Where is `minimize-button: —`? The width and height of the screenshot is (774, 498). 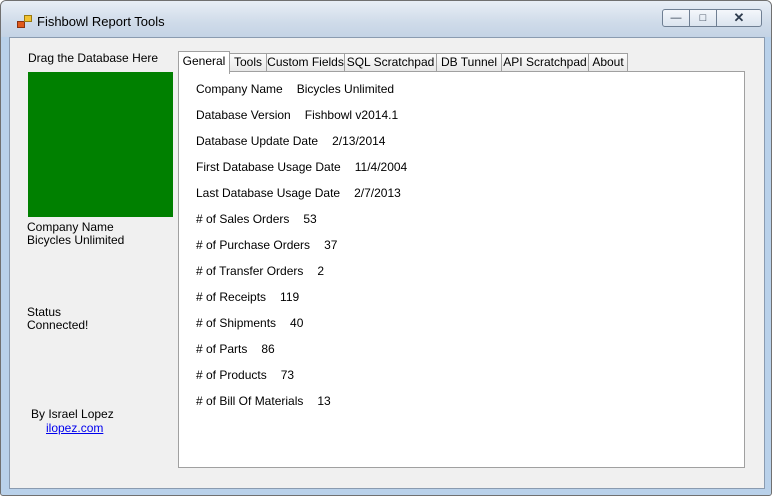 minimize-button: — is located at coordinates (676, 18).